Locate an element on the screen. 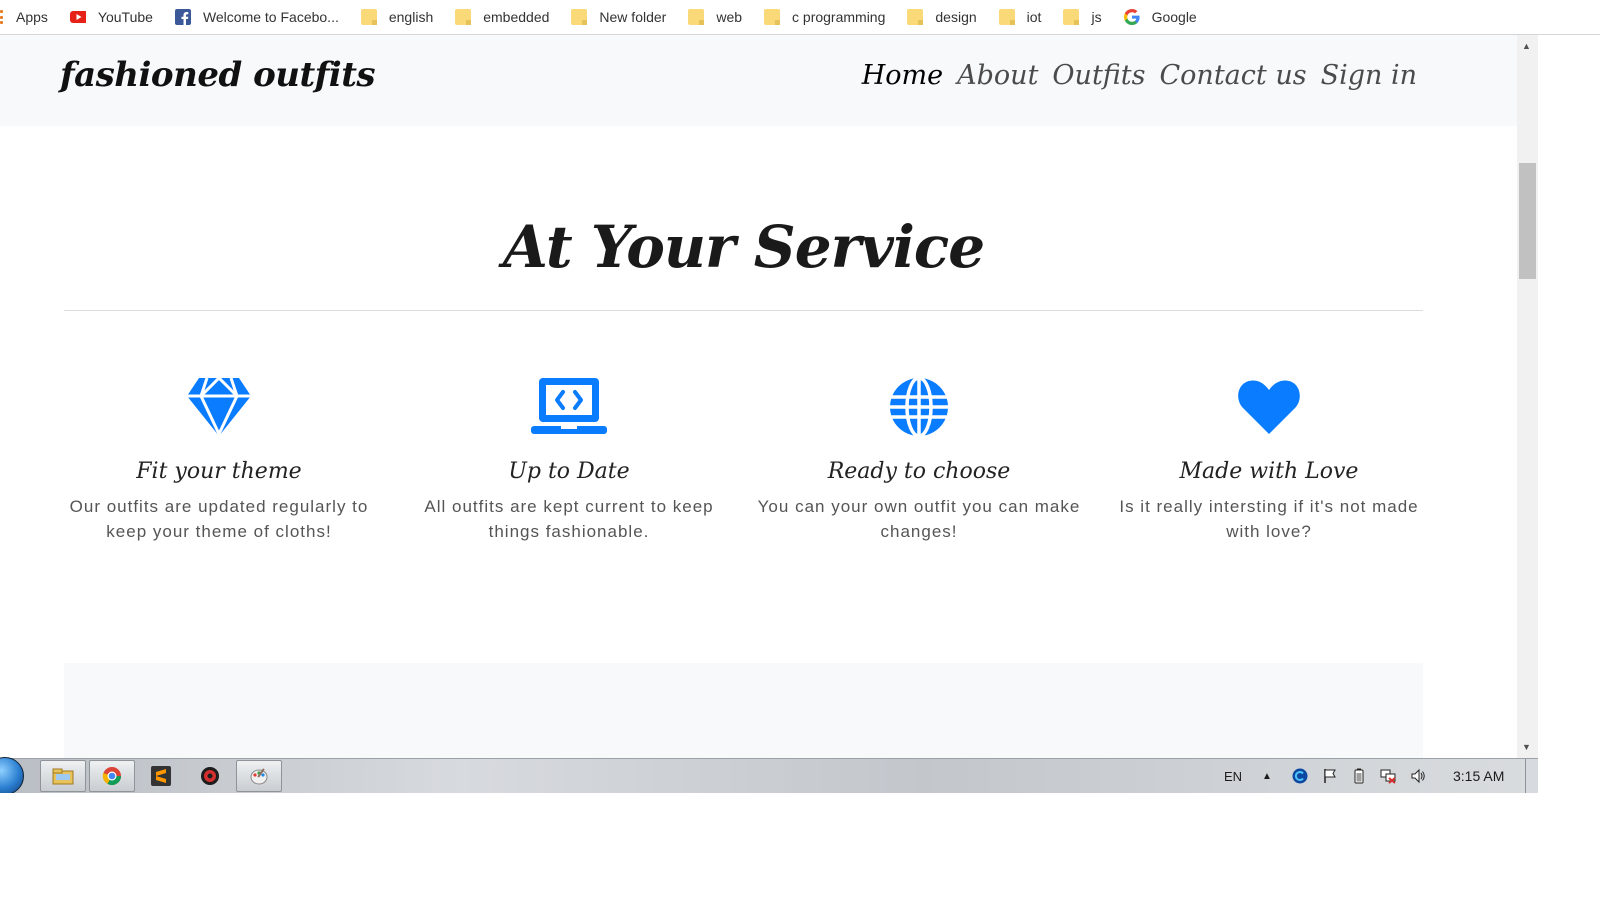  game-icon is located at coordinates (210, 776).